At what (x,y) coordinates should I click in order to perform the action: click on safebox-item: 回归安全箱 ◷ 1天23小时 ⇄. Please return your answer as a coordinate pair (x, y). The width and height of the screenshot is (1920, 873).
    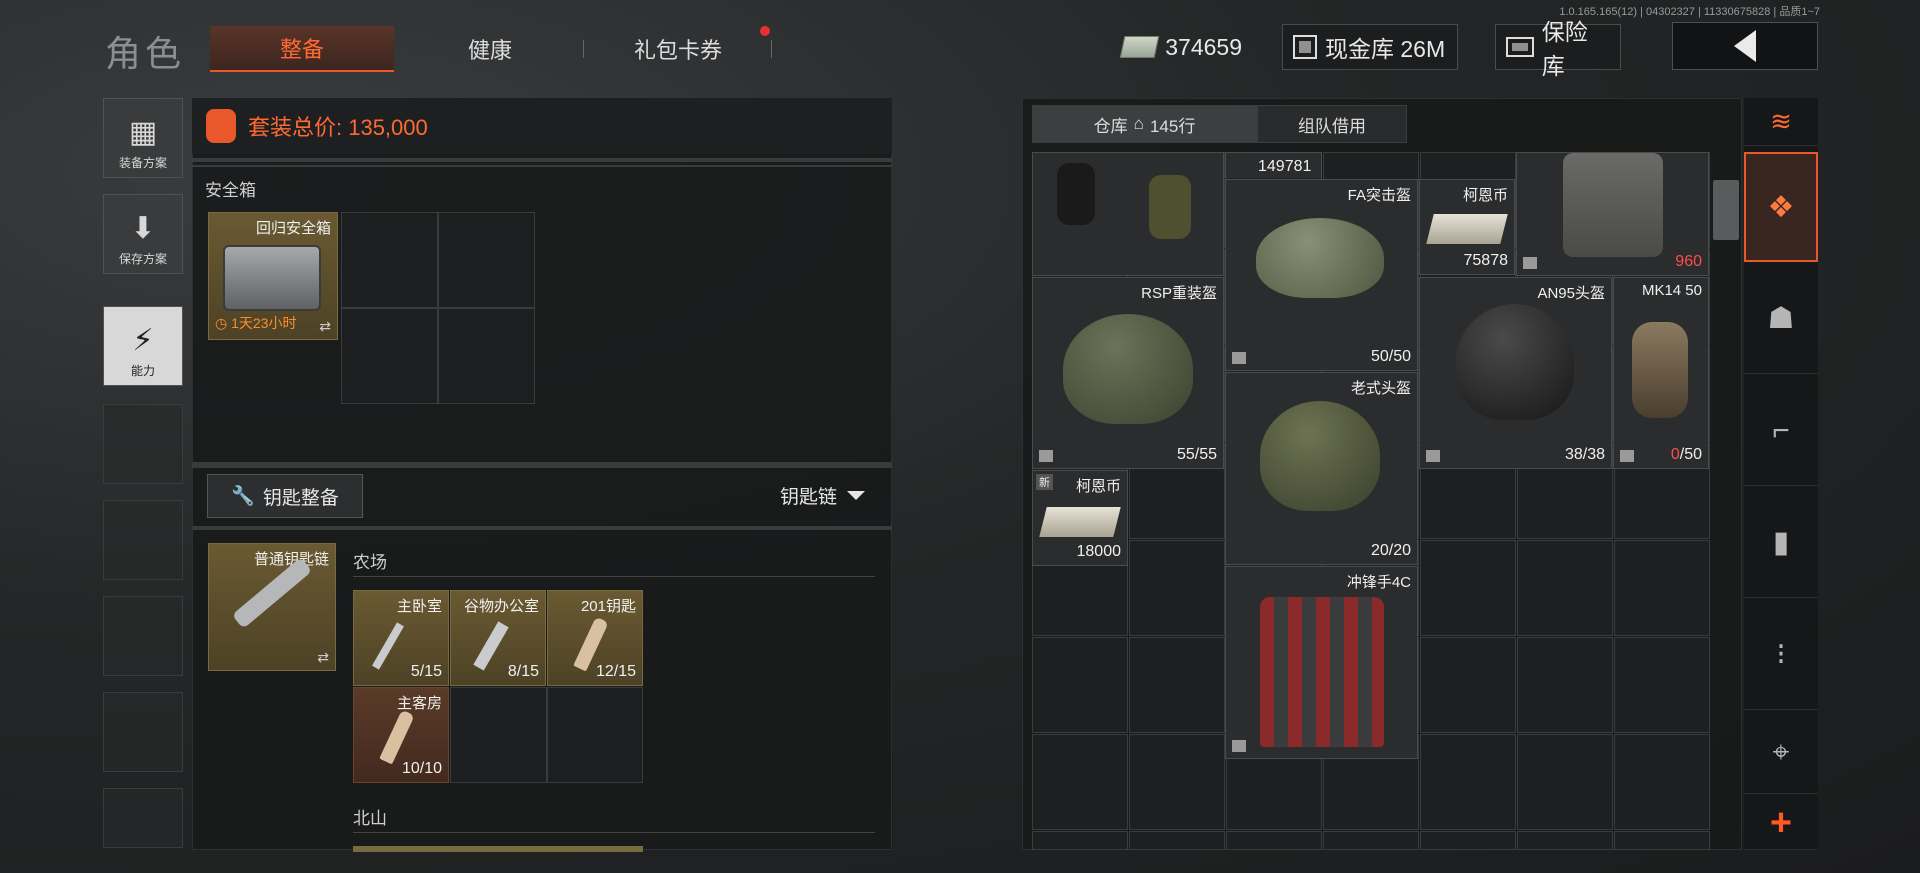
    Looking at the image, I should click on (273, 276).